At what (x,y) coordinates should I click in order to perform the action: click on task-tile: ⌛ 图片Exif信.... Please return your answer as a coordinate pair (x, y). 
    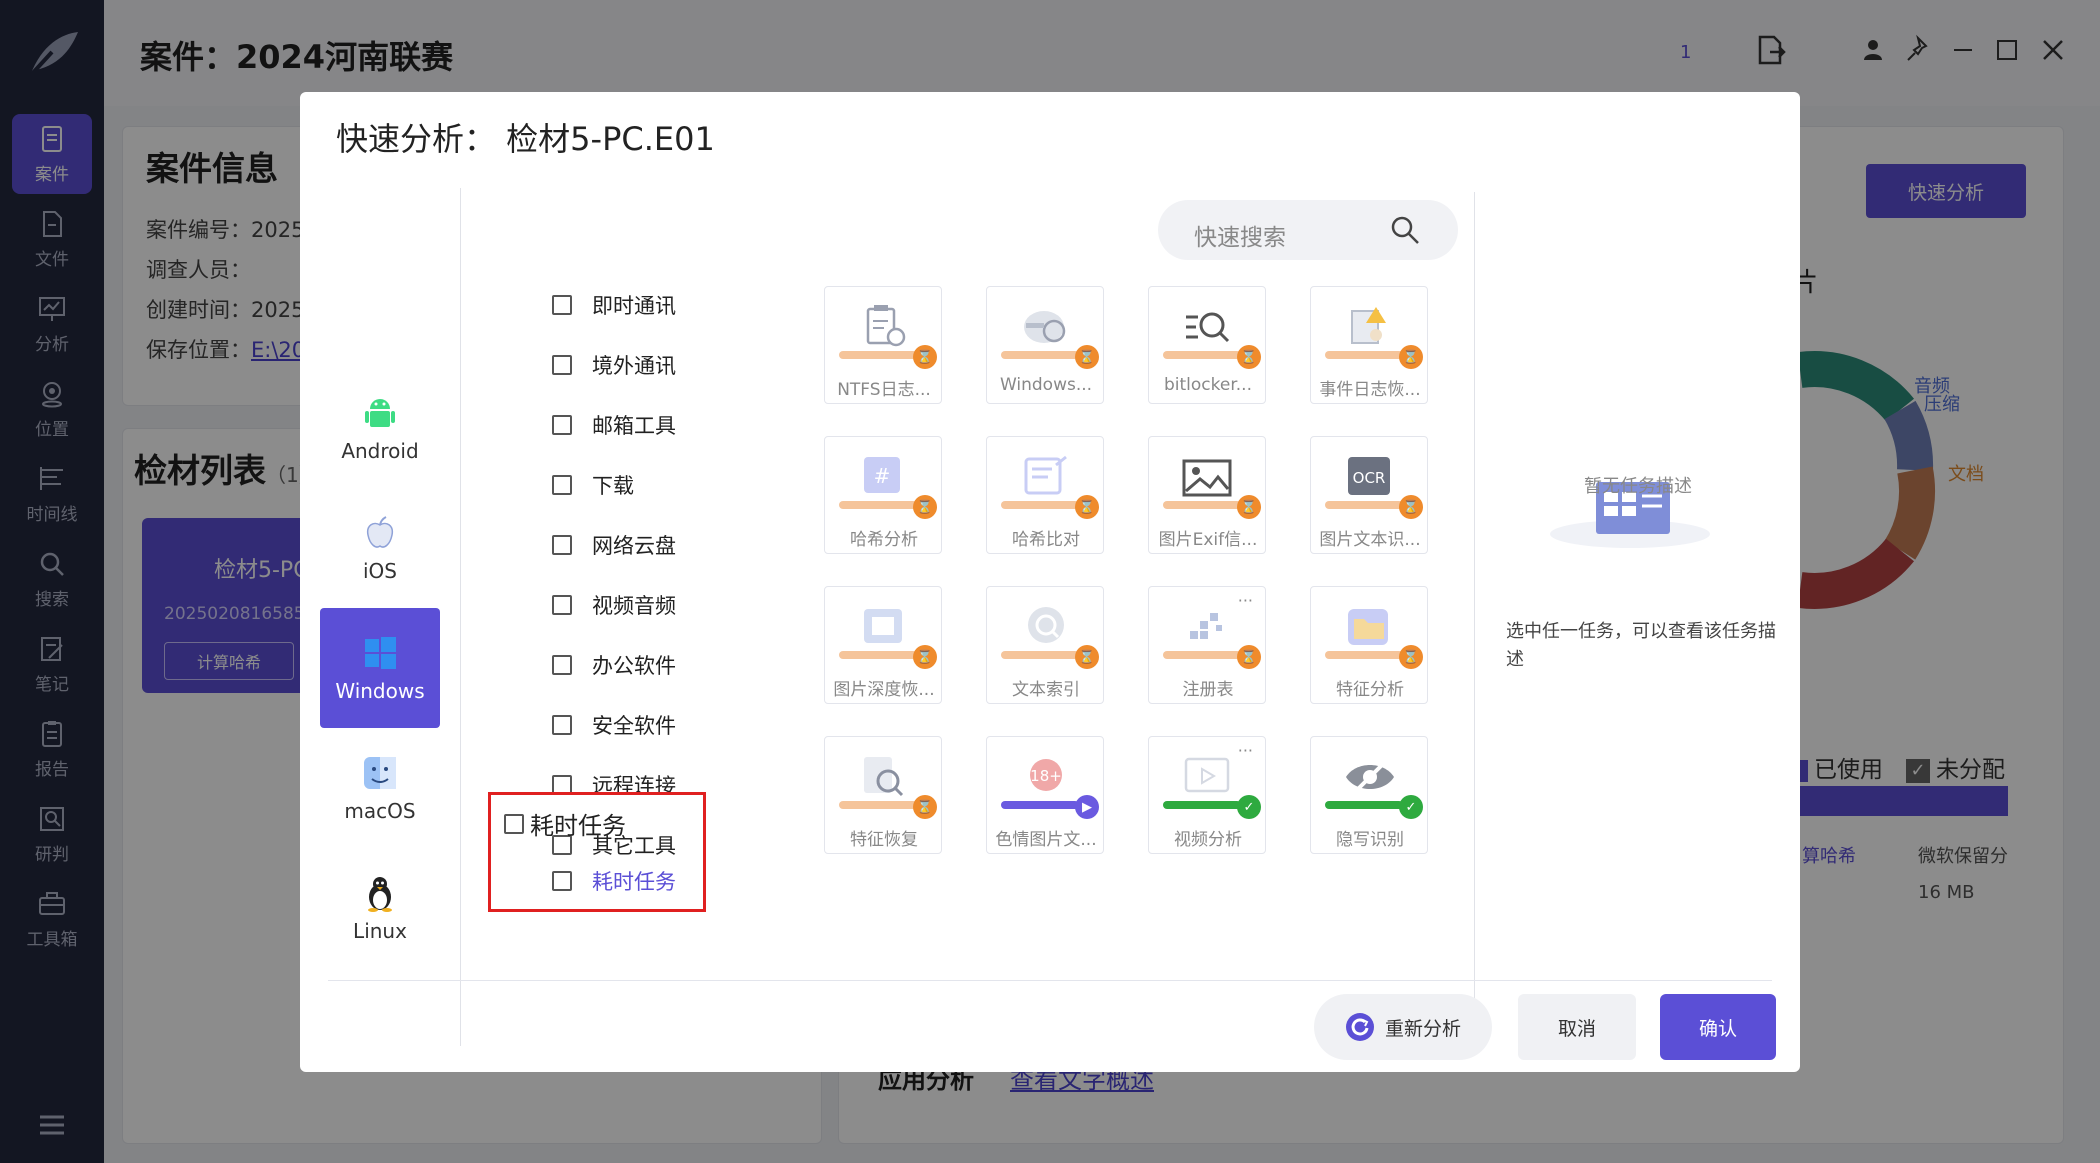
    Looking at the image, I should click on (1207, 495).